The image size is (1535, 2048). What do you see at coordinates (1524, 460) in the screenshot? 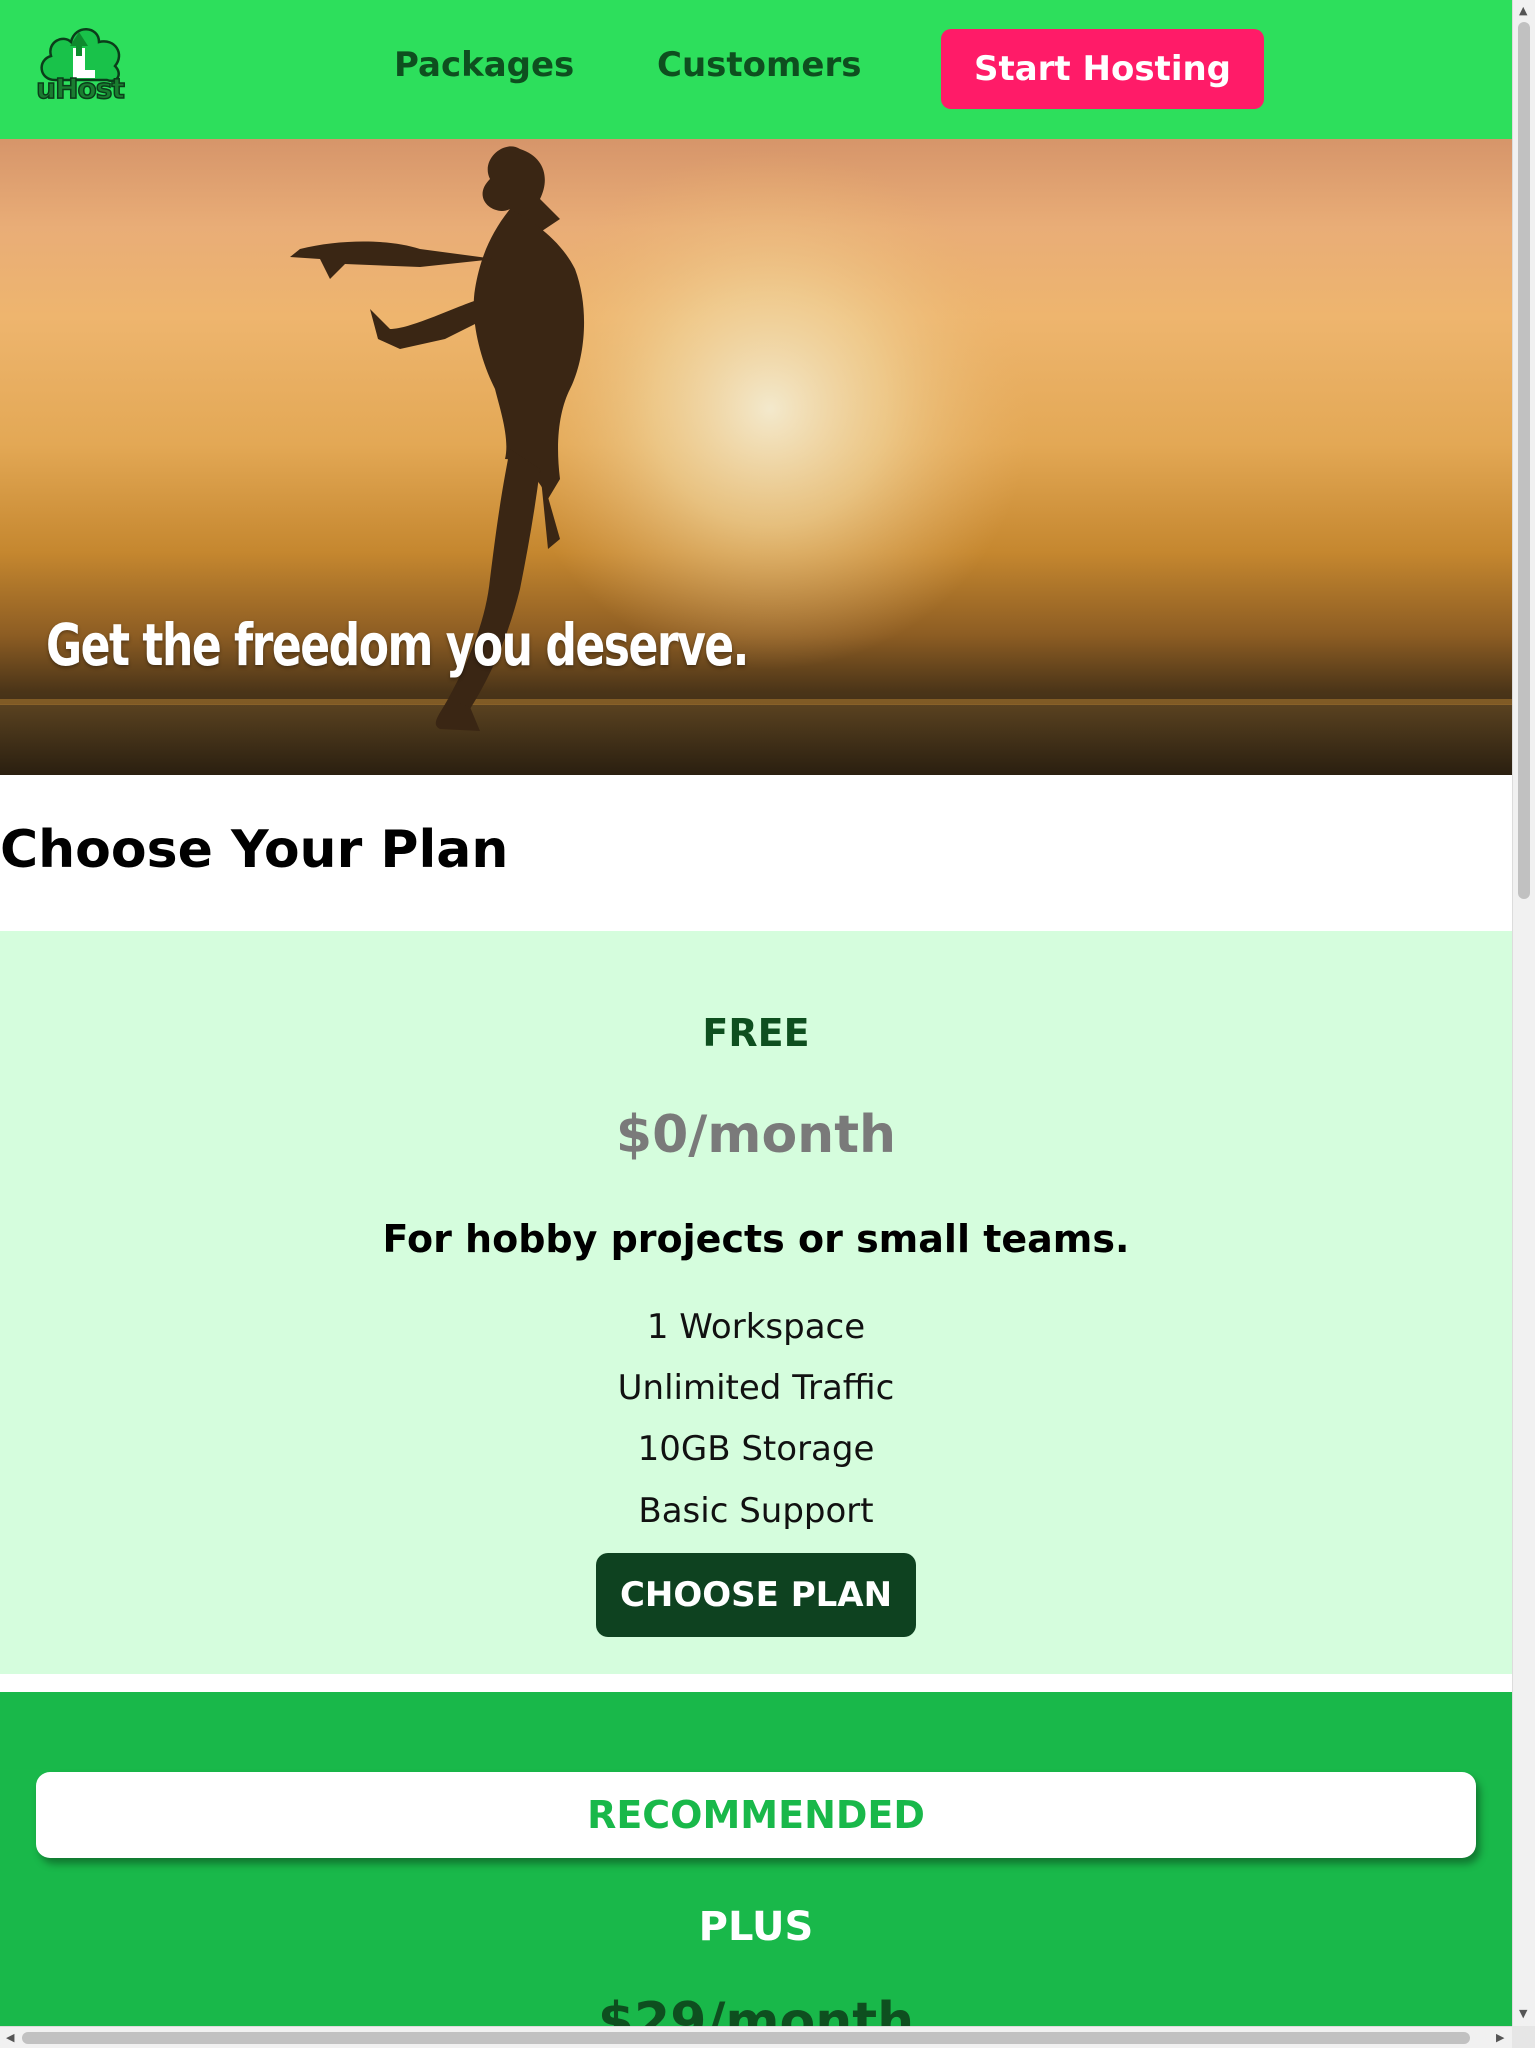
I see `vertical-scroll-thumb` at bounding box center [1524, 460].